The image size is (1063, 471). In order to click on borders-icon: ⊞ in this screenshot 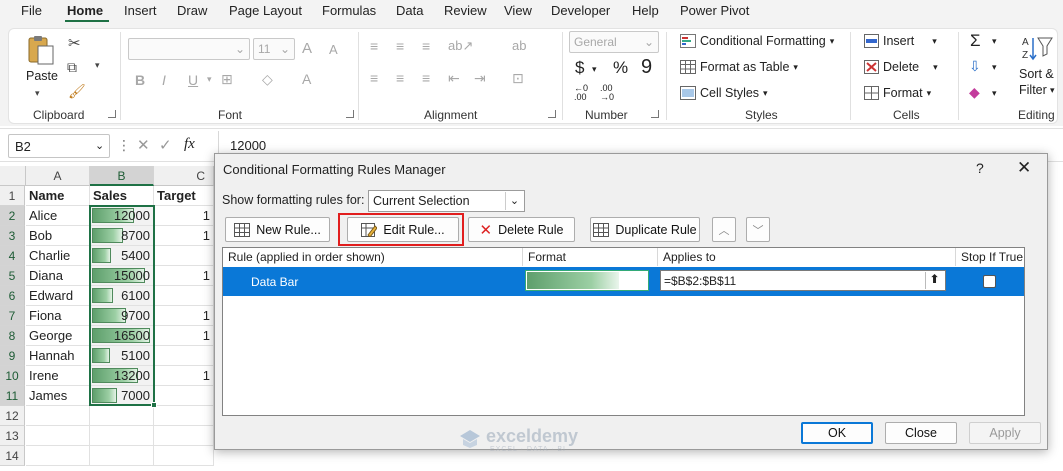, I will do `click(227, 79)`.